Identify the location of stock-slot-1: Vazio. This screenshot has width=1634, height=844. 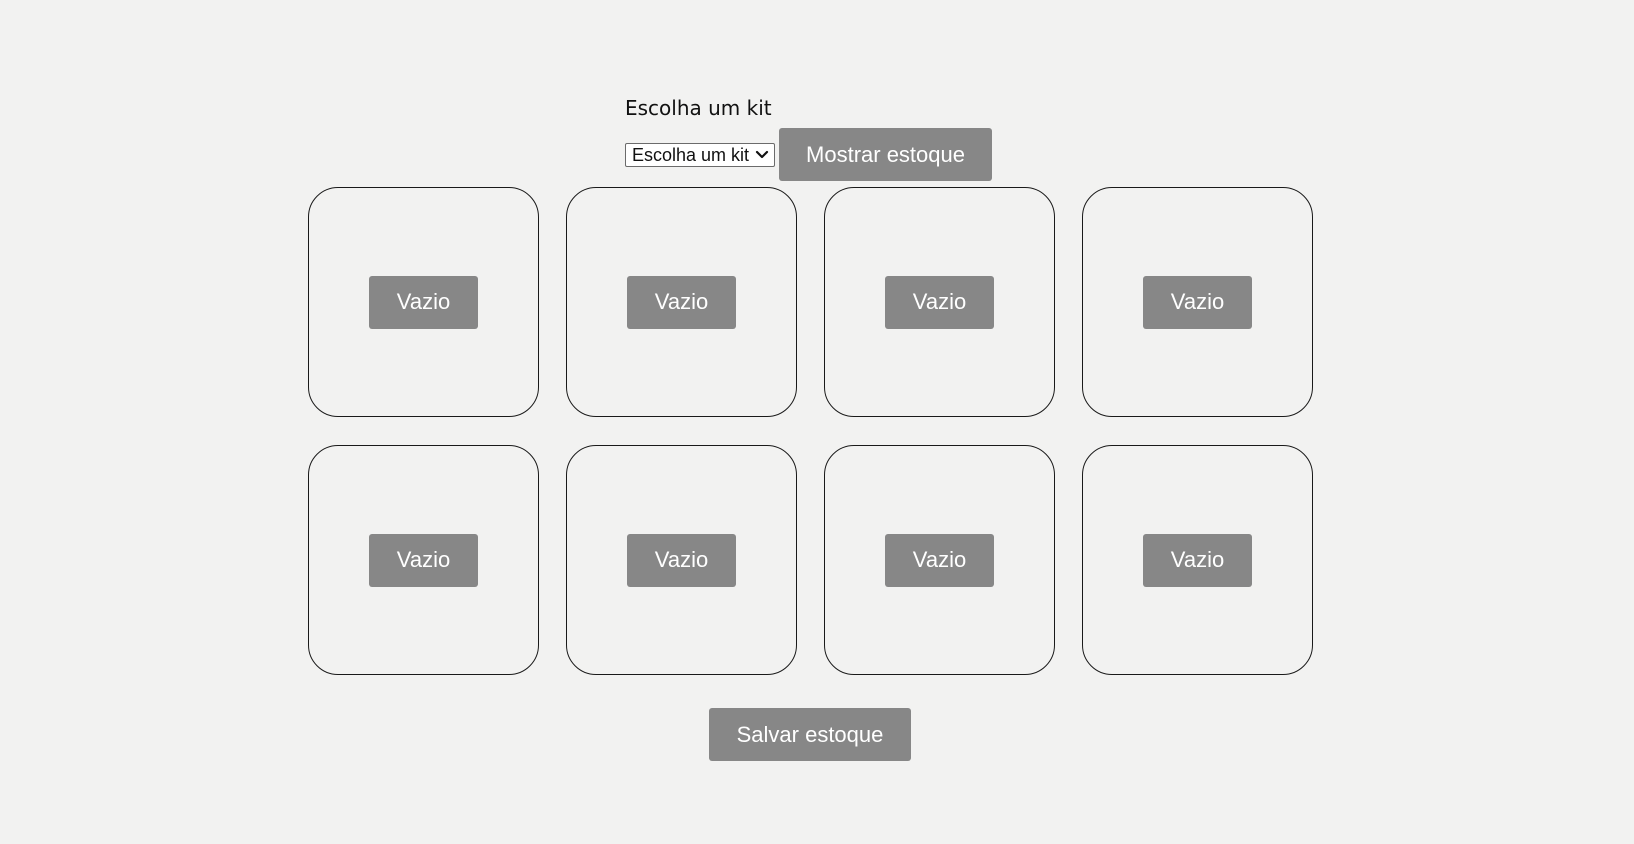
(423, 302).